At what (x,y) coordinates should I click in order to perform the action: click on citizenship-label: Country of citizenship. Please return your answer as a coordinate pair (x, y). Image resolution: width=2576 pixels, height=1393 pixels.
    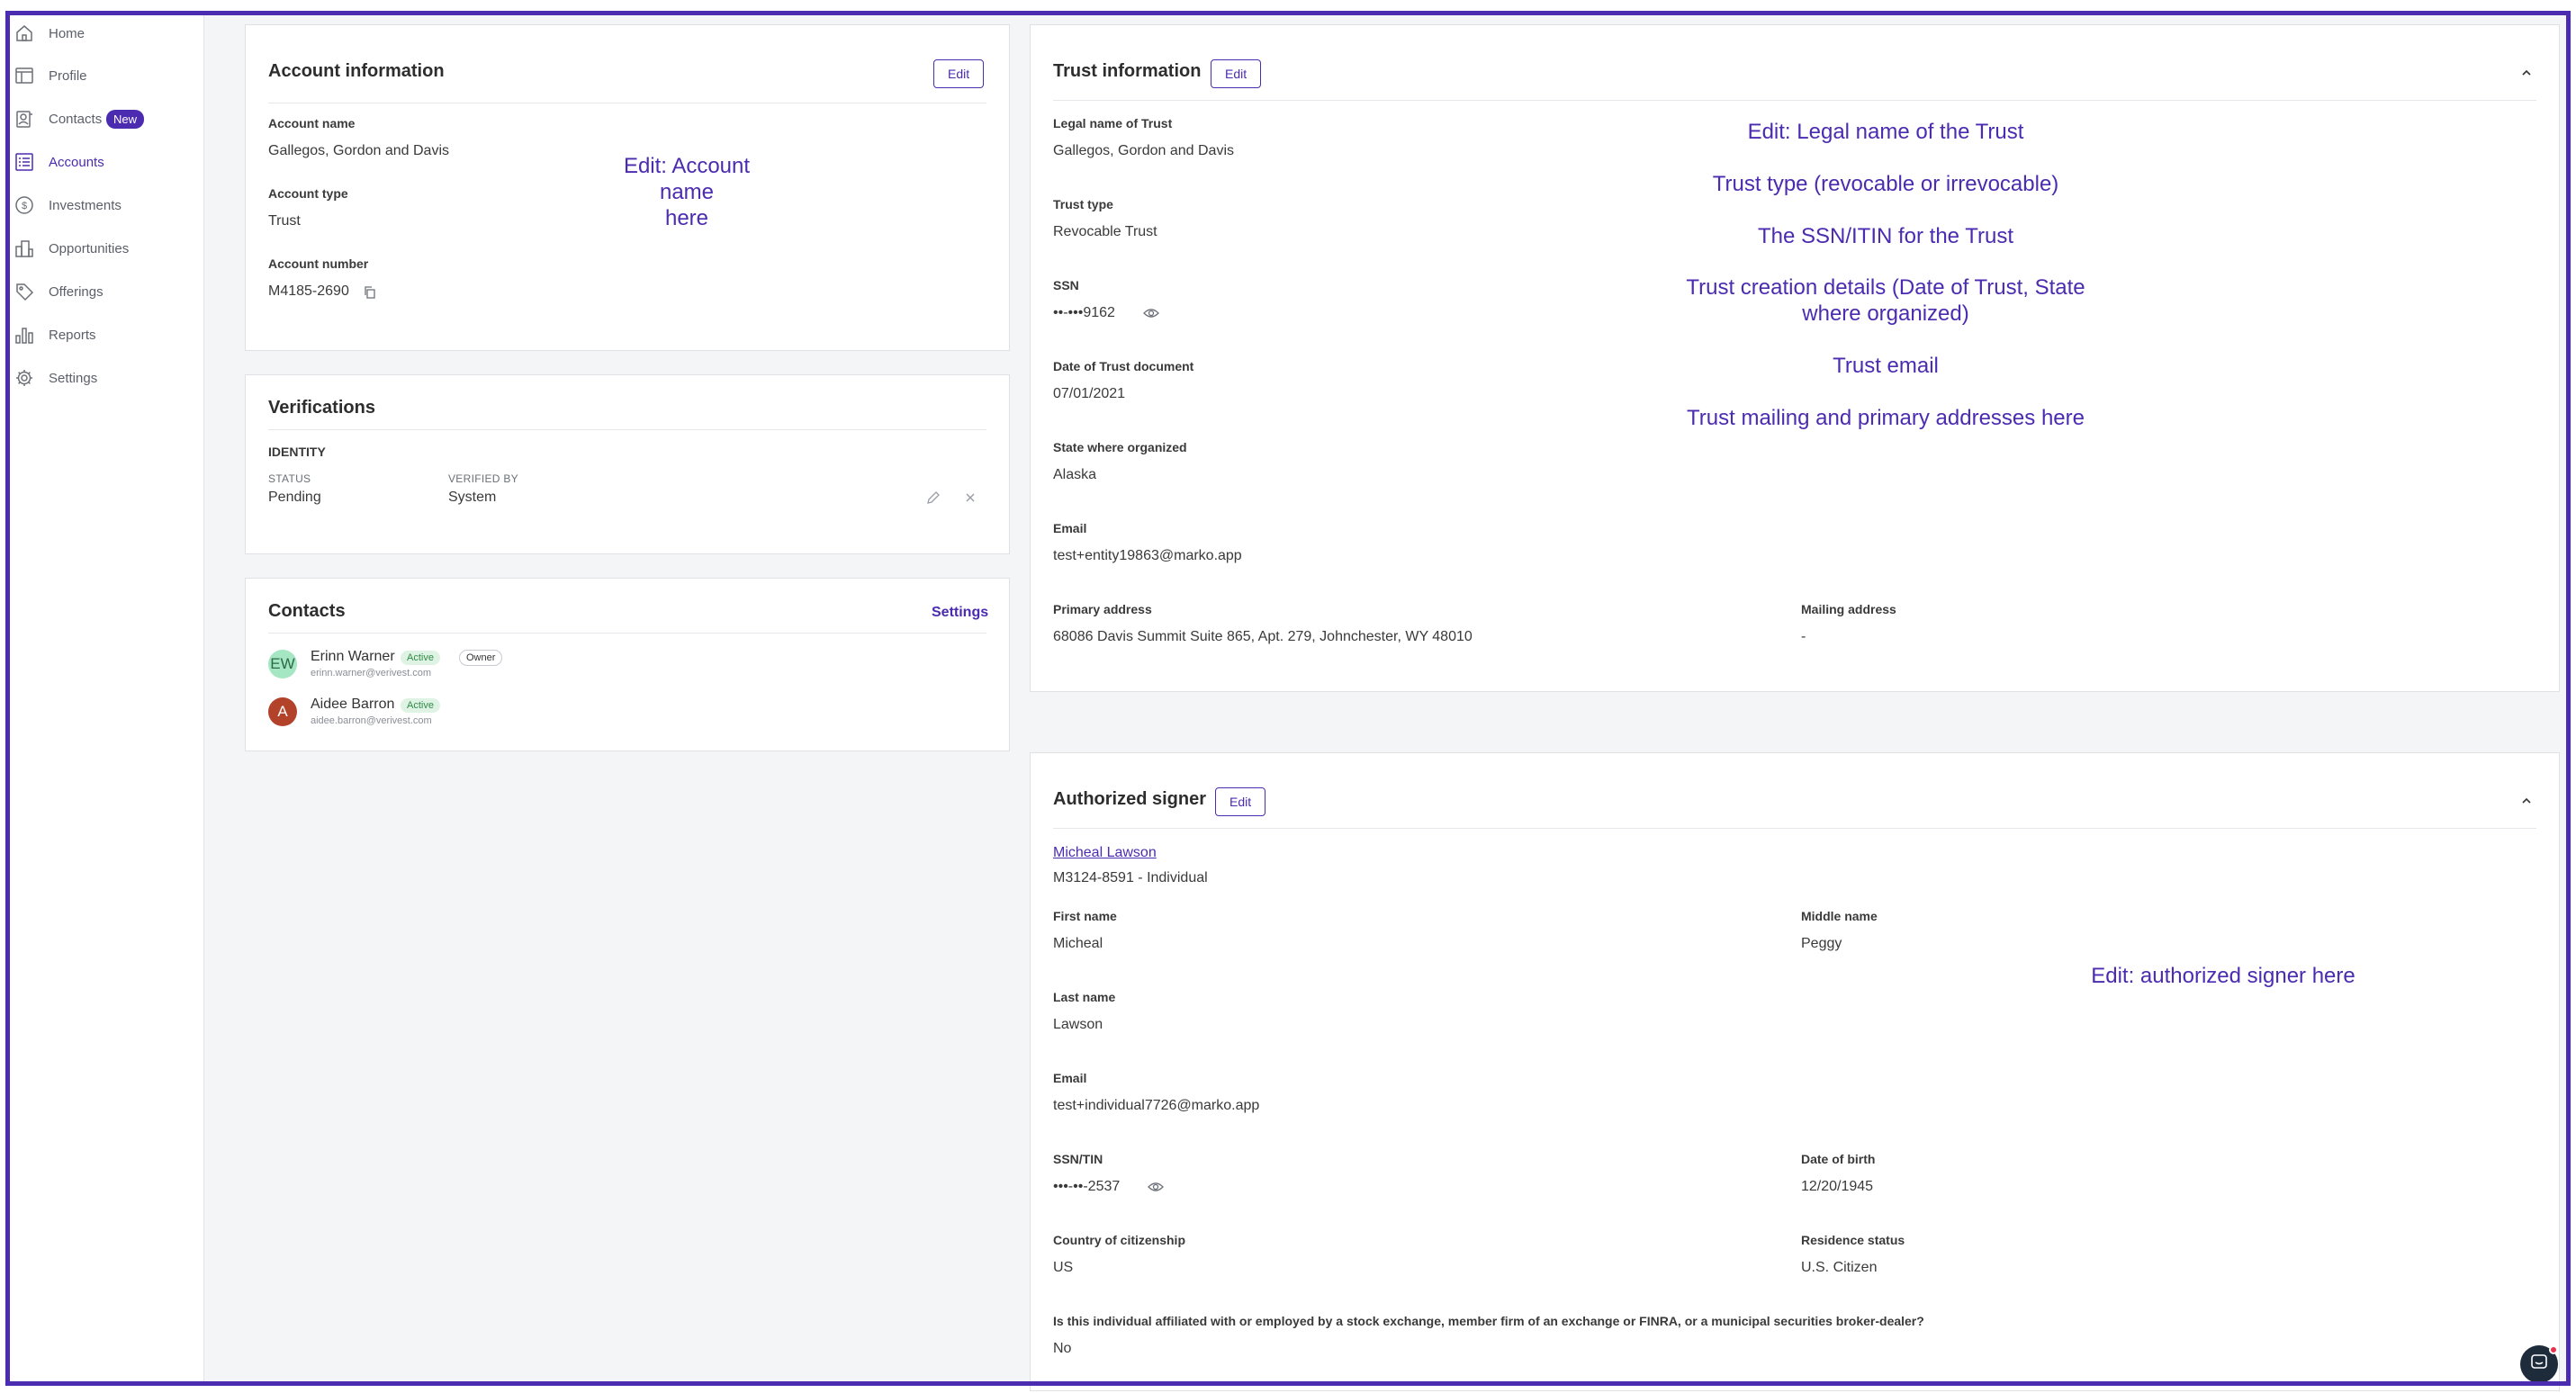
    Looking at the image, I should click on (1119, 1240).